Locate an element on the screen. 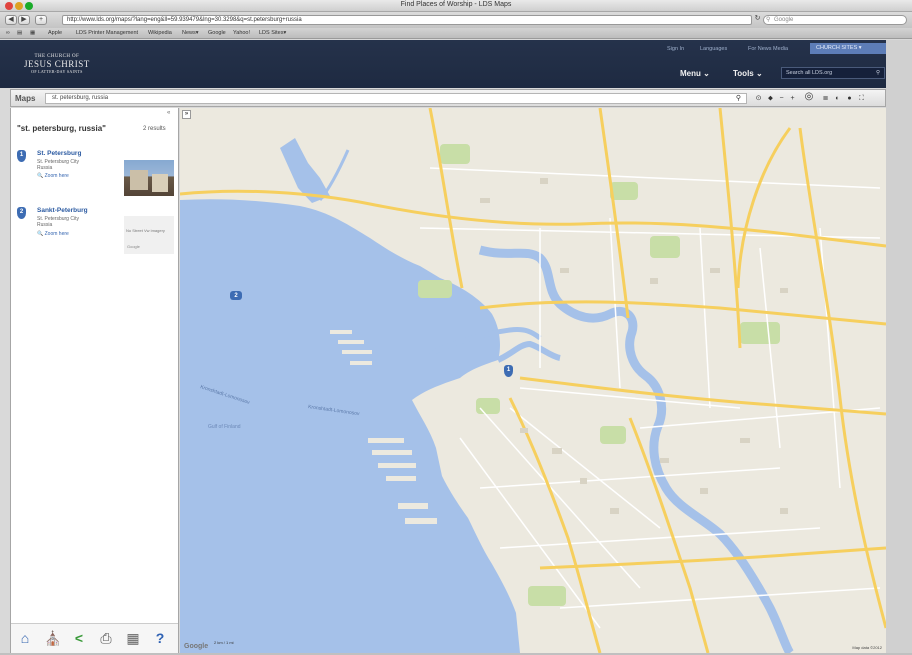 This screenshot has width=912, height=655. street-view-brand: Google is located at coordinates (133, 246).